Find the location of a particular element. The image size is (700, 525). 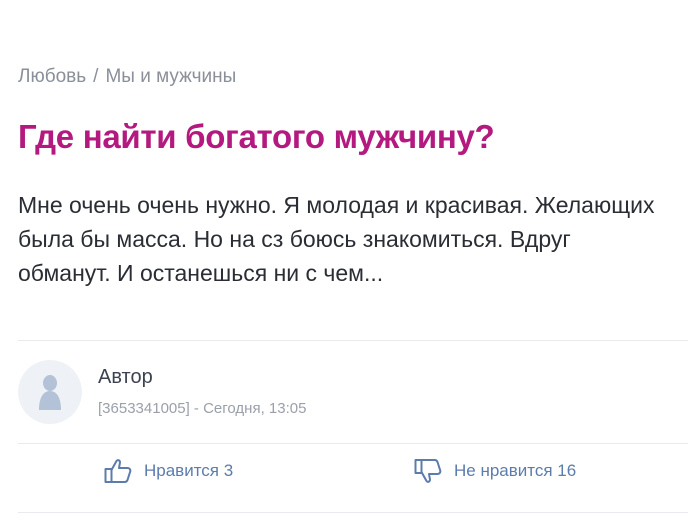

user-silhouette-icon is located at coordinates (50, 392).